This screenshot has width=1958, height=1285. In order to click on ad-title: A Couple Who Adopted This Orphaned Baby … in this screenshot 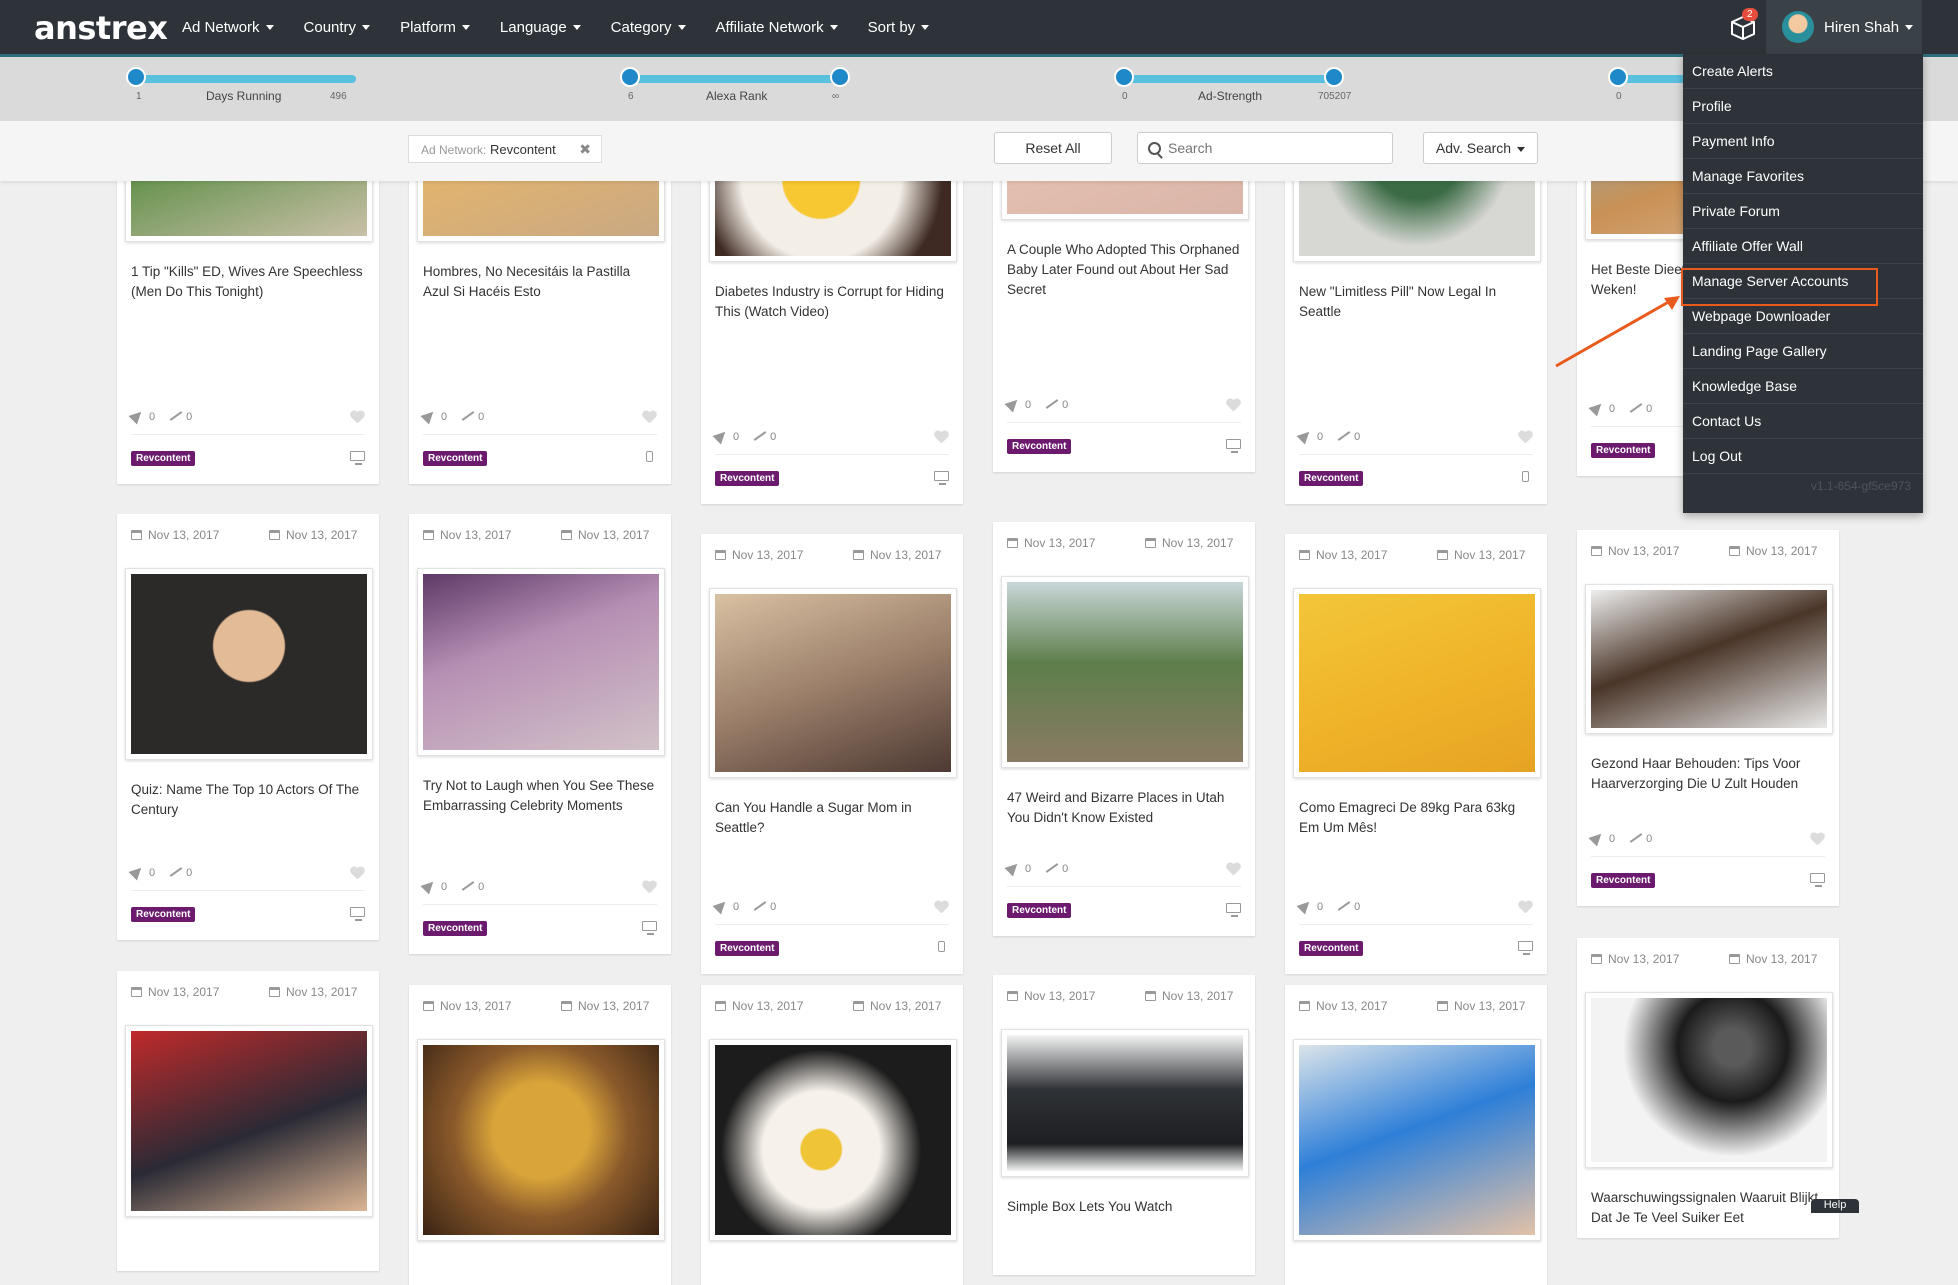, I will do `click(1125, 270)`.